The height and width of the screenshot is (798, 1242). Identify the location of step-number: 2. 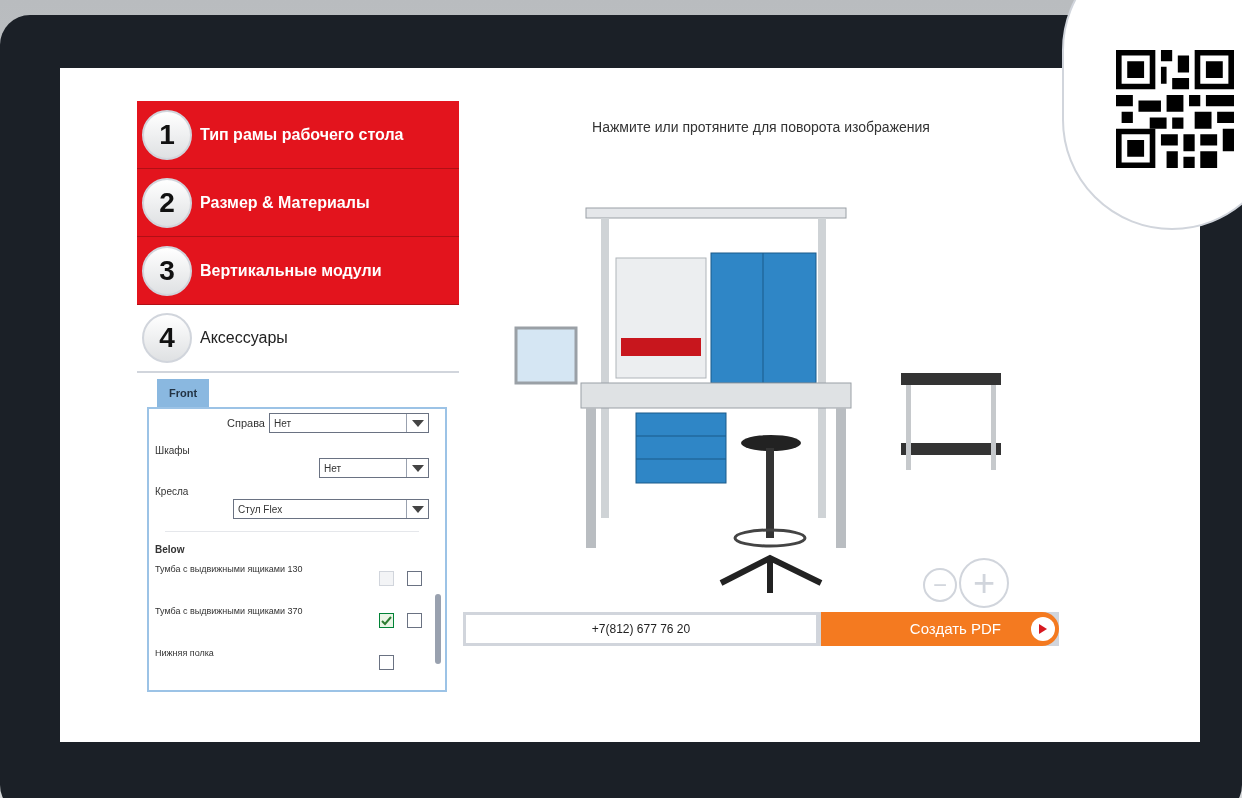
(167, 202).